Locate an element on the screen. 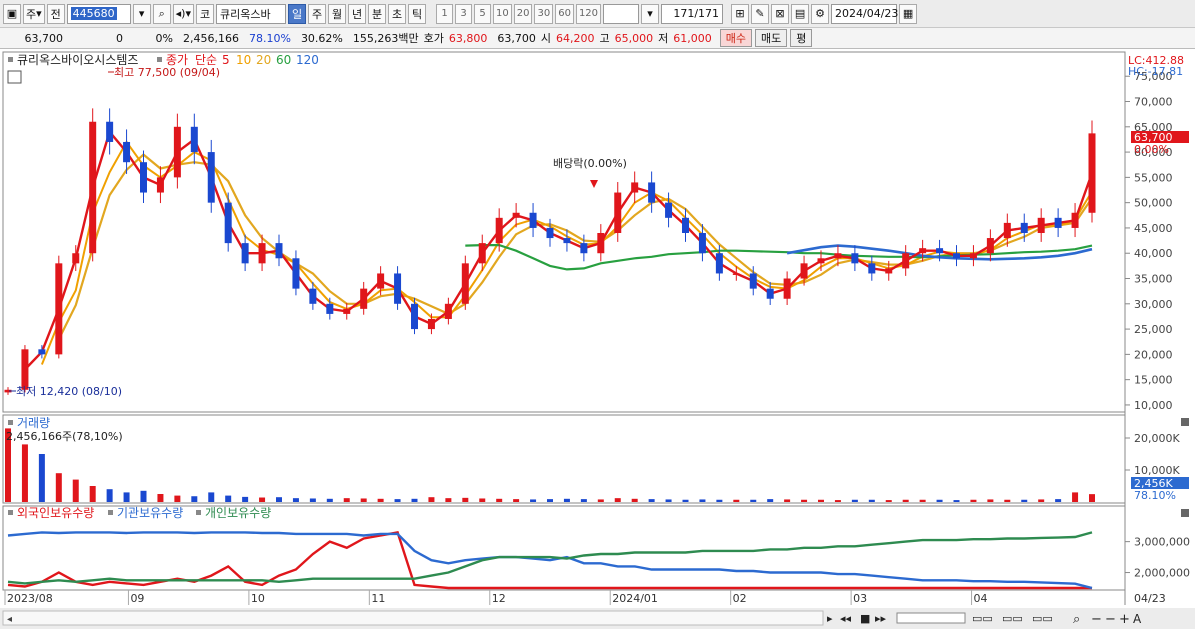  stop-icon: ■ is located at coordinates (865, 618).